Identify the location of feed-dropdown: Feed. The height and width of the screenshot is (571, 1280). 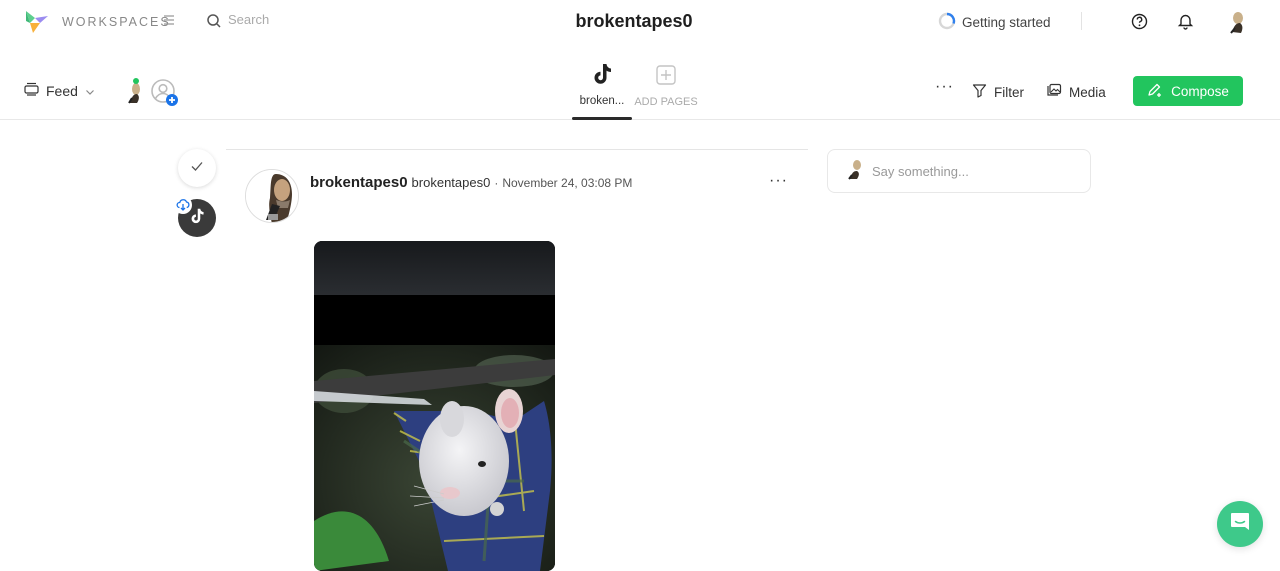
(59, 90).